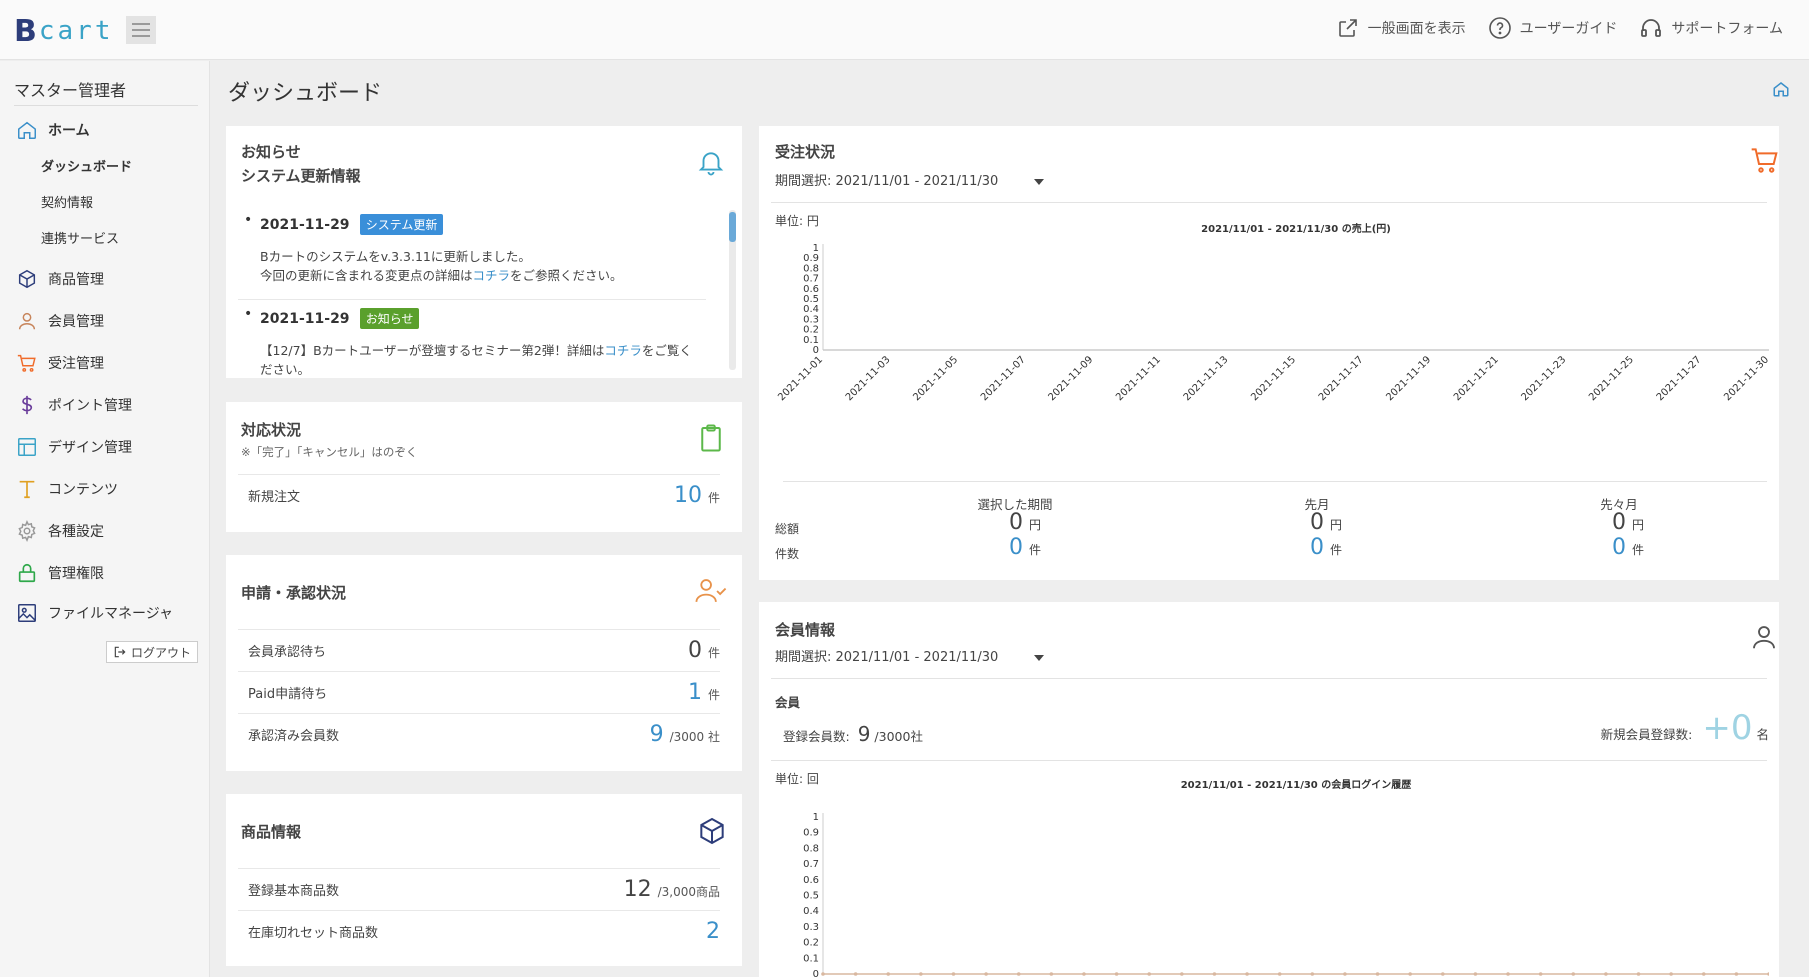 The image size is (1809, 977). What do you see at coordinates (800, 378) in the screenshot?
I see `x-tick-label: 2021-11-01` at bounding box center [800, 378].